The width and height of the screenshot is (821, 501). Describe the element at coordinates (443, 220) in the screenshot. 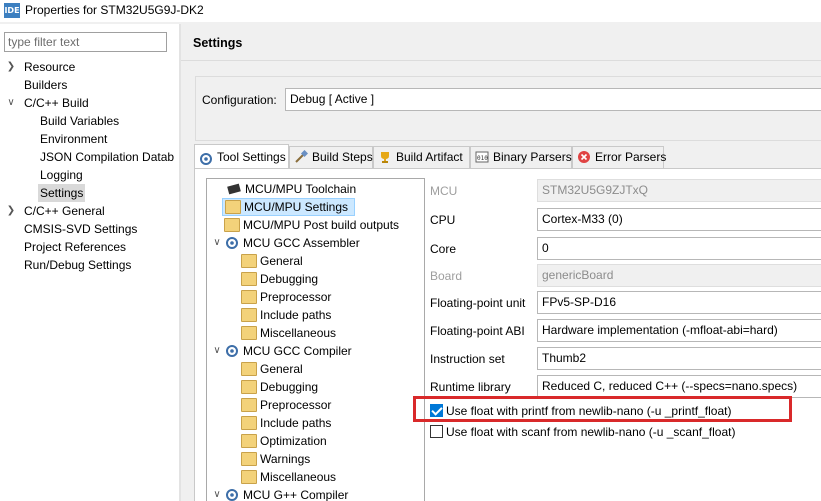

I see `cpu-label: CPU` at that location.